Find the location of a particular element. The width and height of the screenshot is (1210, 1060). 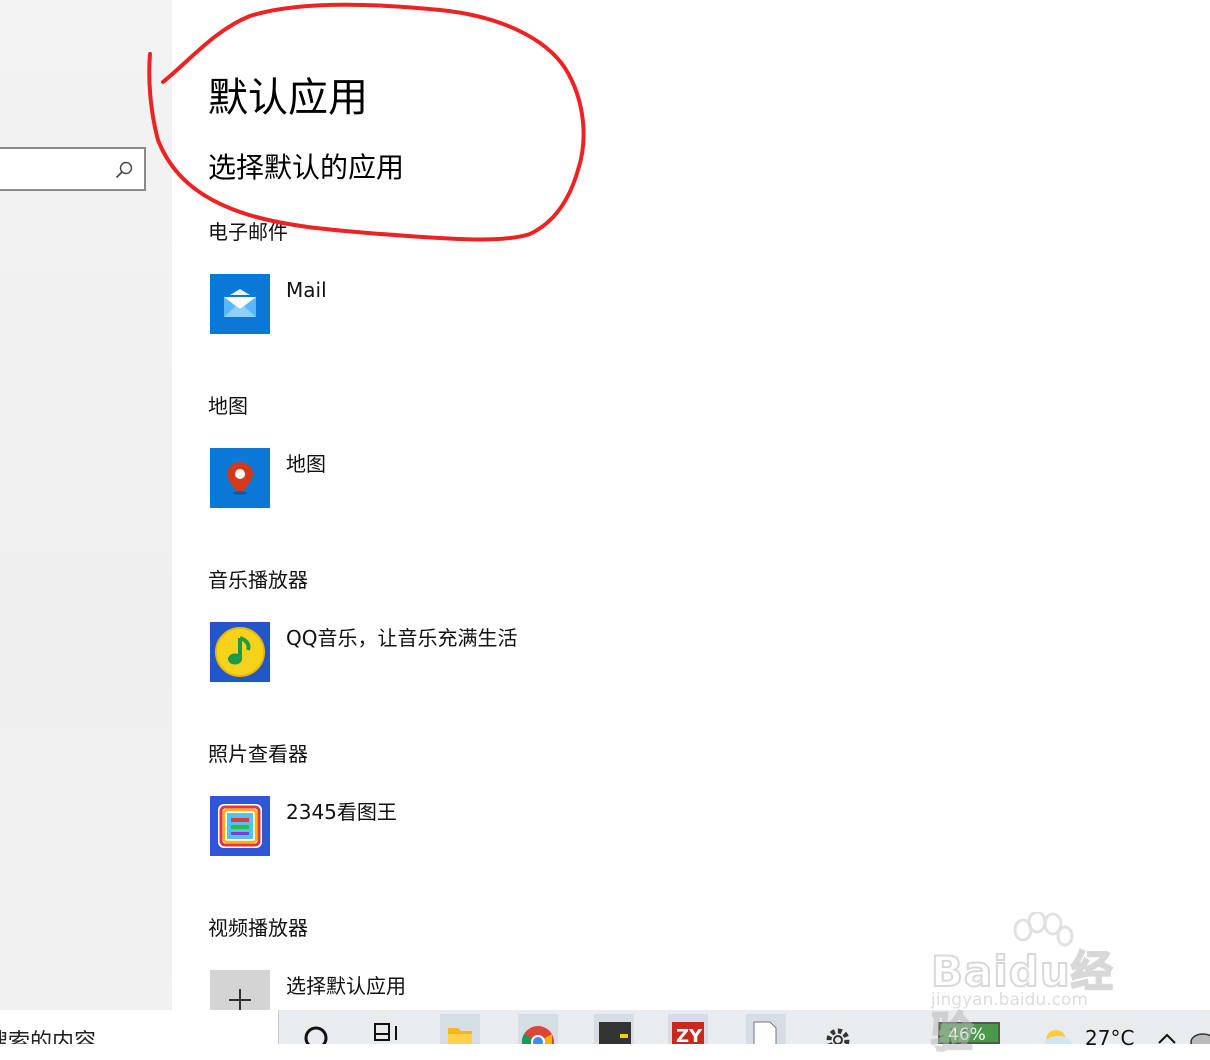

section-label-maps: 地图 is located at coordinates (228, 406).